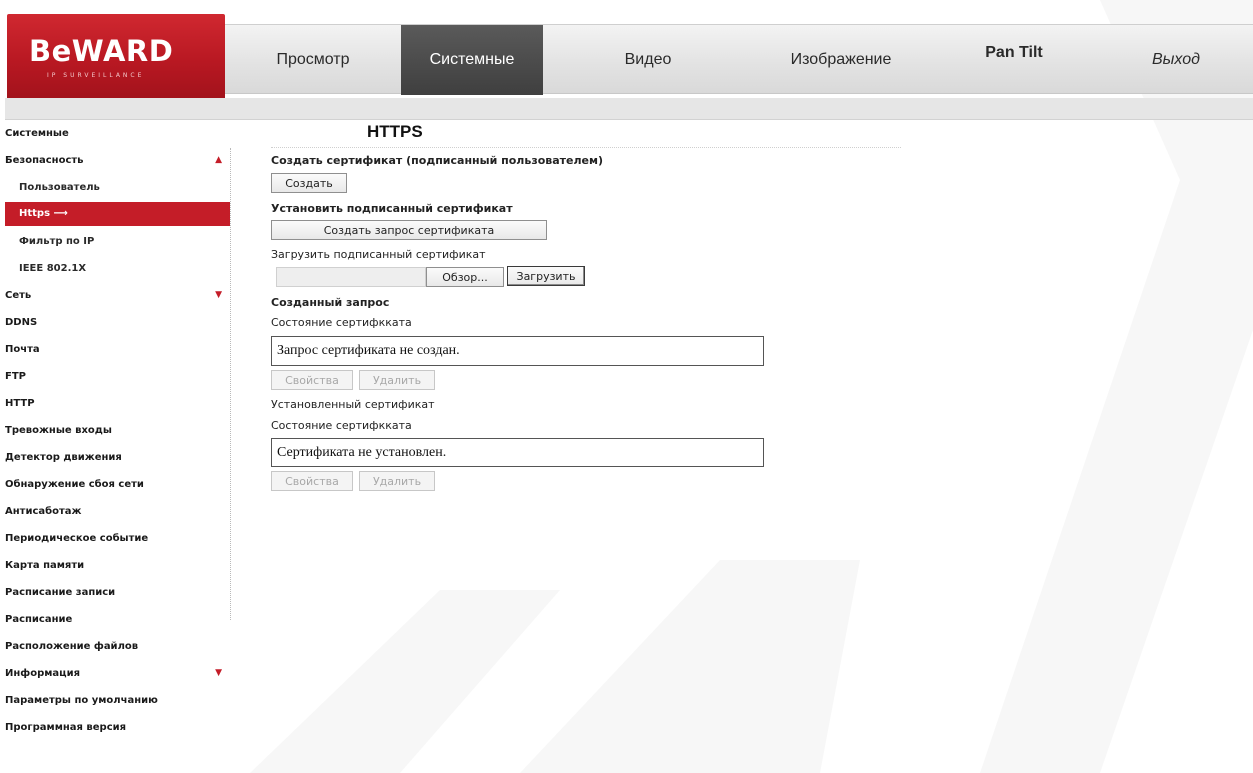 The height and width of the screenshot is (773, 1253). Describe the element at coordinates (341, 425) in the screenshot. I see `installed-status-label: Состояние сертифкката` at that location.